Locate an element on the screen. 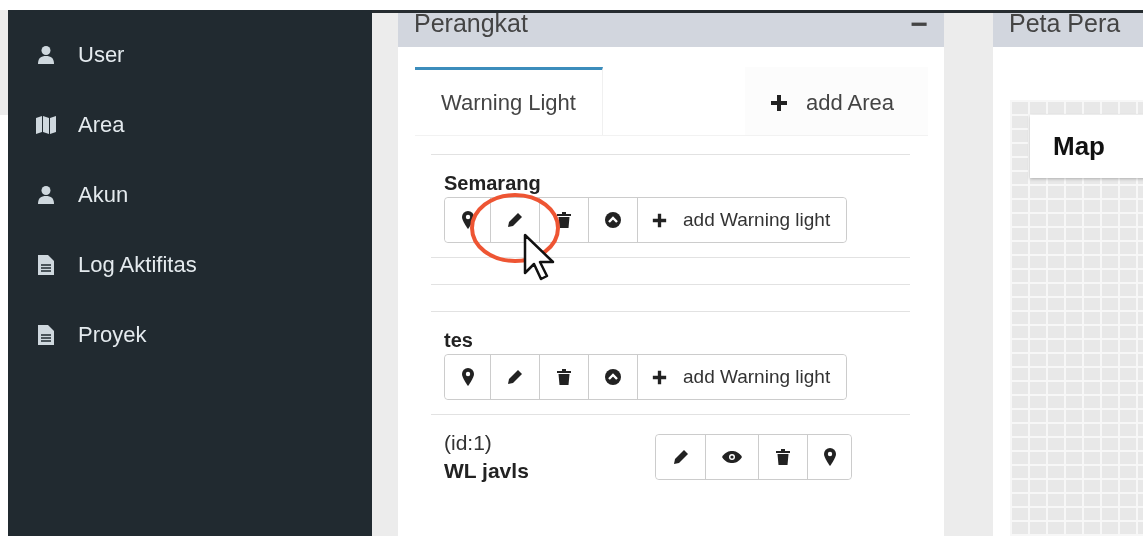 The width and height of the screenshot is (1143, 536). map-type-button: Map is located at coordinates (1086, 146).